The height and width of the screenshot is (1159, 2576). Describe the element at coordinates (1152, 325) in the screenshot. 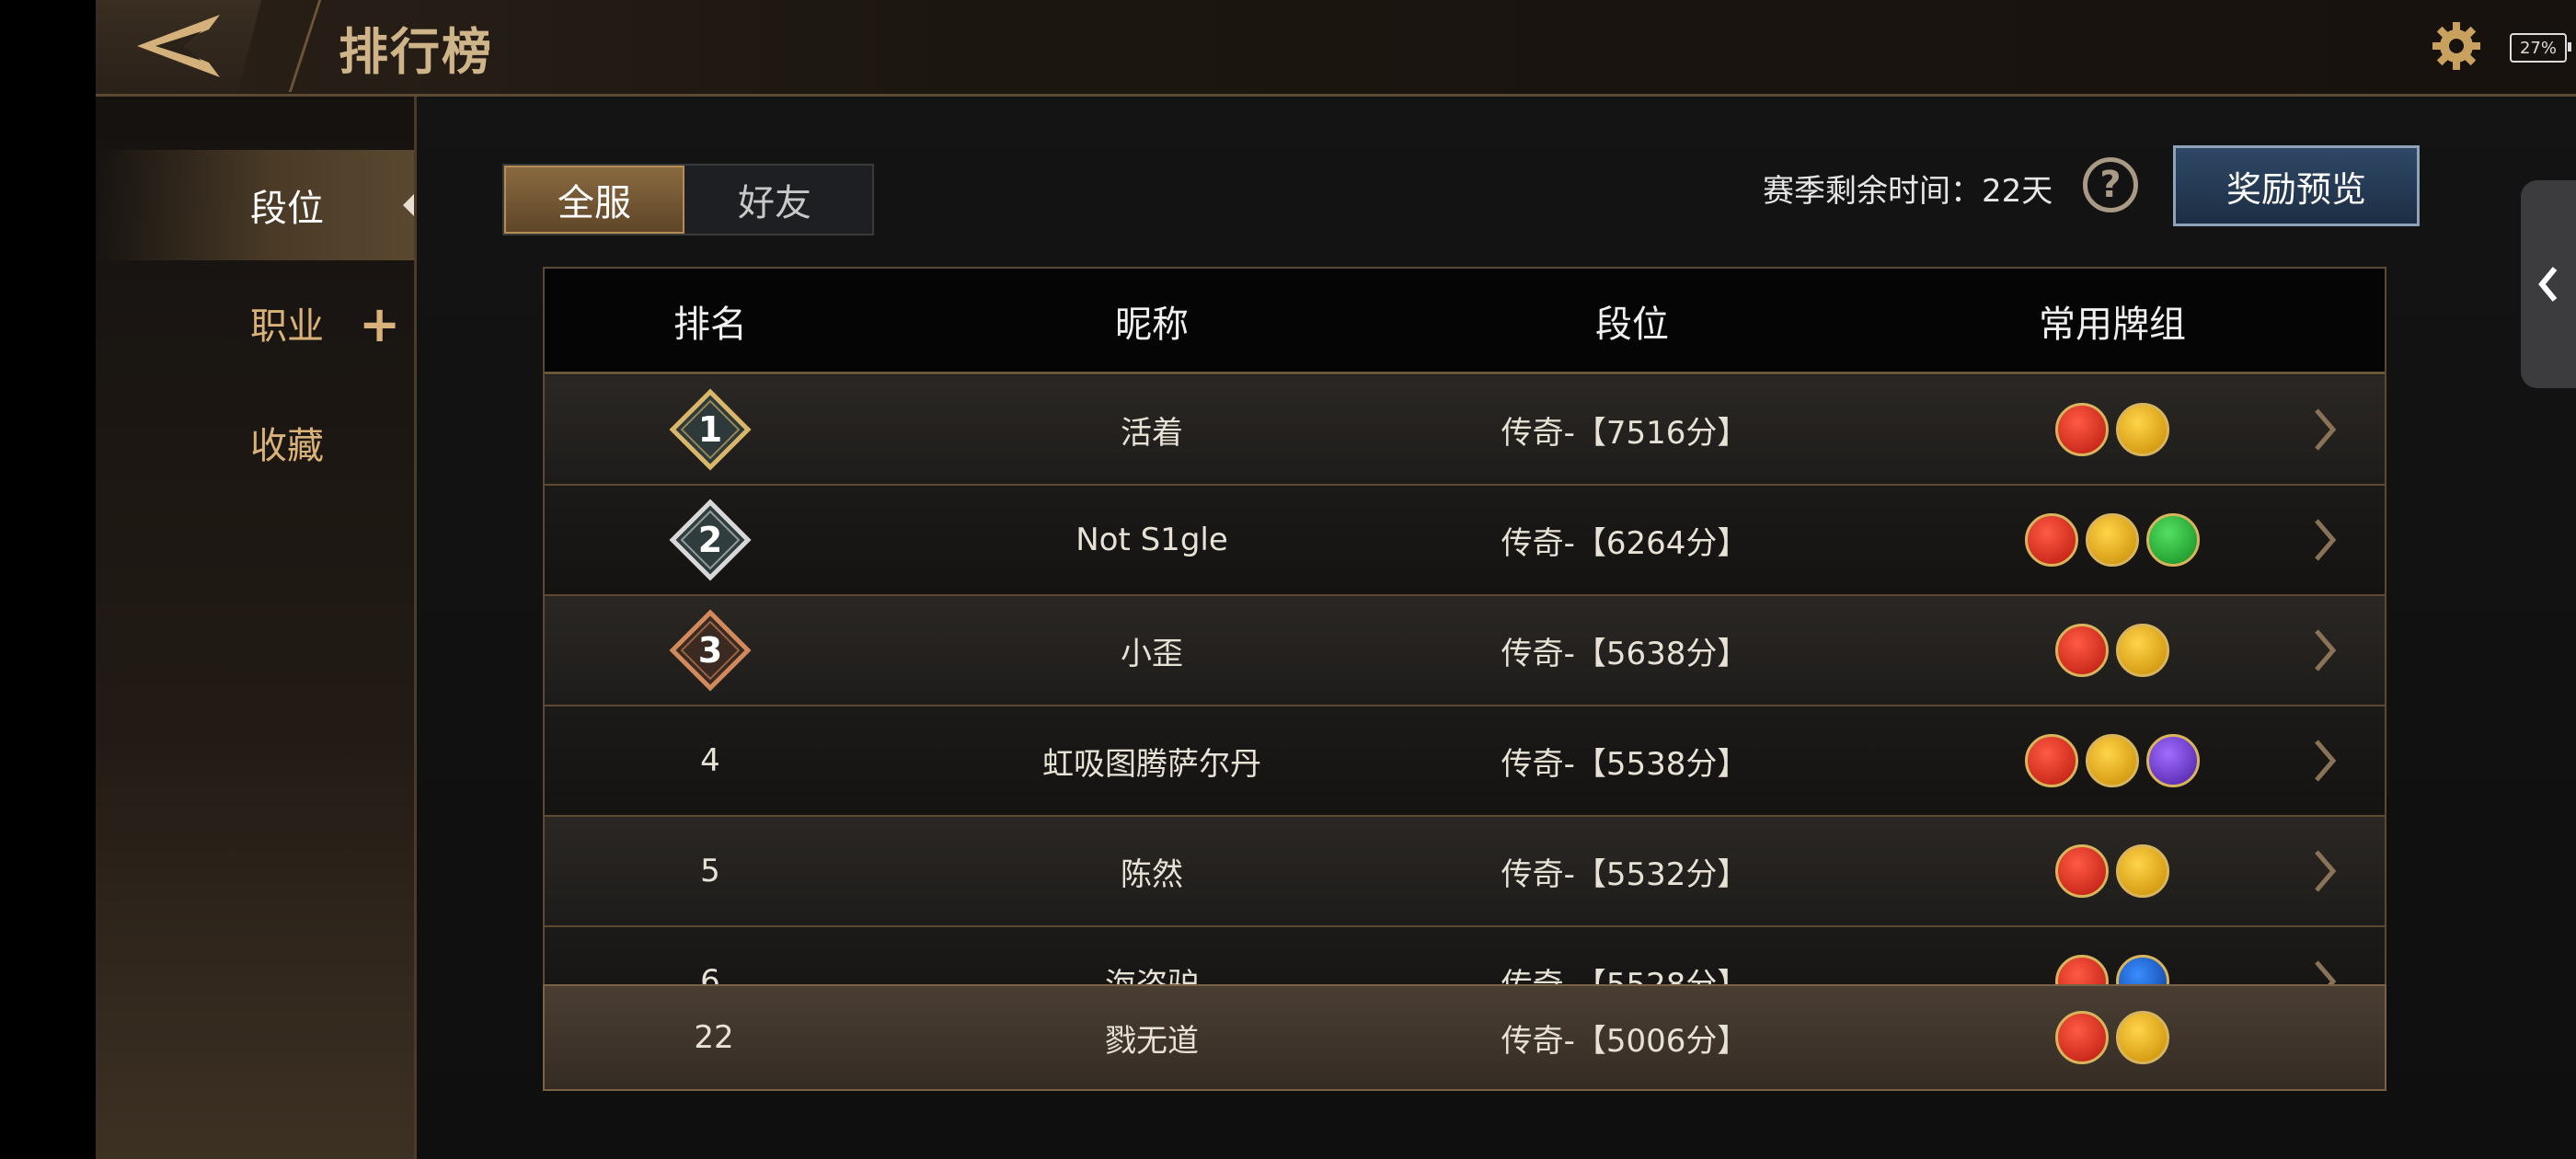

I see `header-nickname: 昵称` at that location.